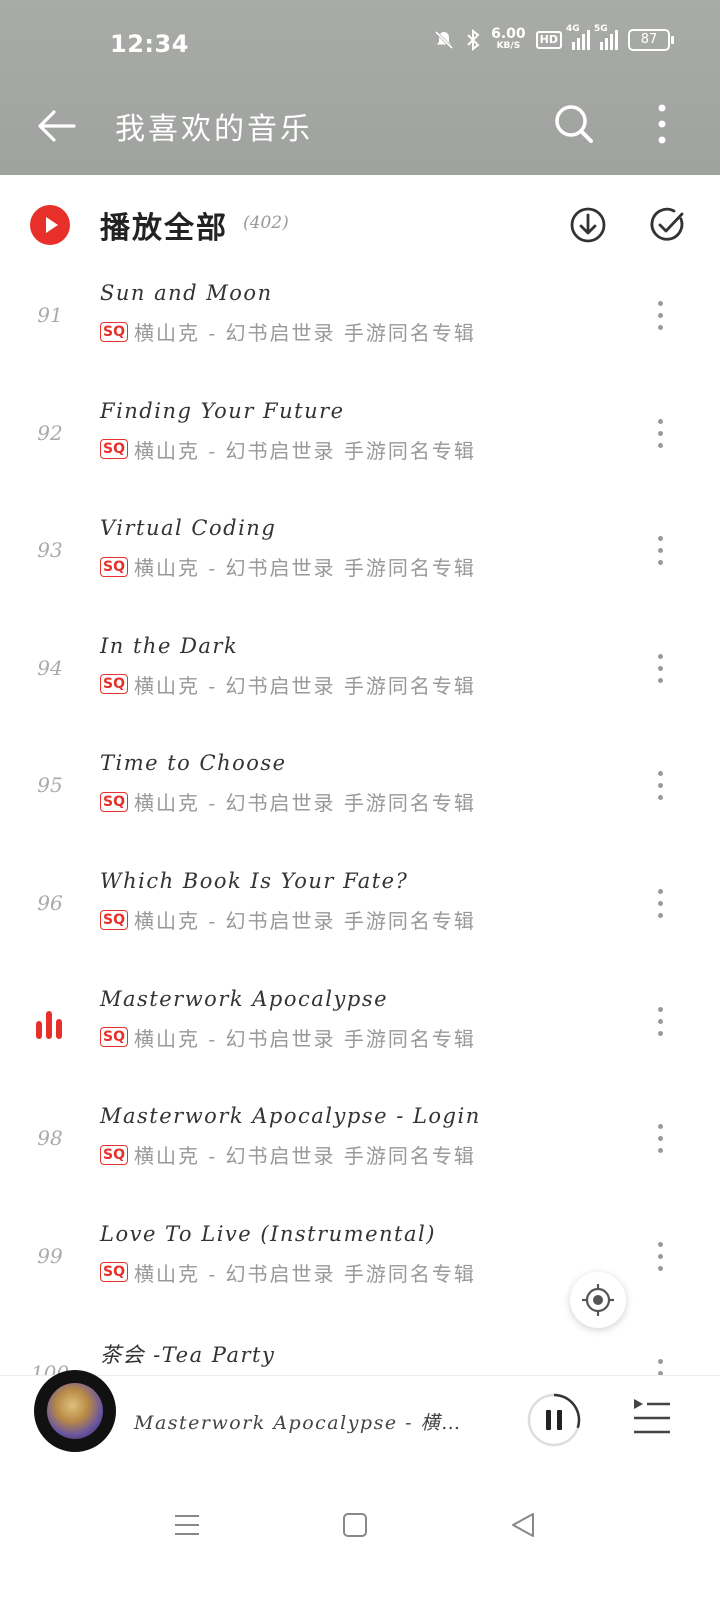 The image size is (720, 1600). I want to click on song-number: 99, so click(50, 1255).